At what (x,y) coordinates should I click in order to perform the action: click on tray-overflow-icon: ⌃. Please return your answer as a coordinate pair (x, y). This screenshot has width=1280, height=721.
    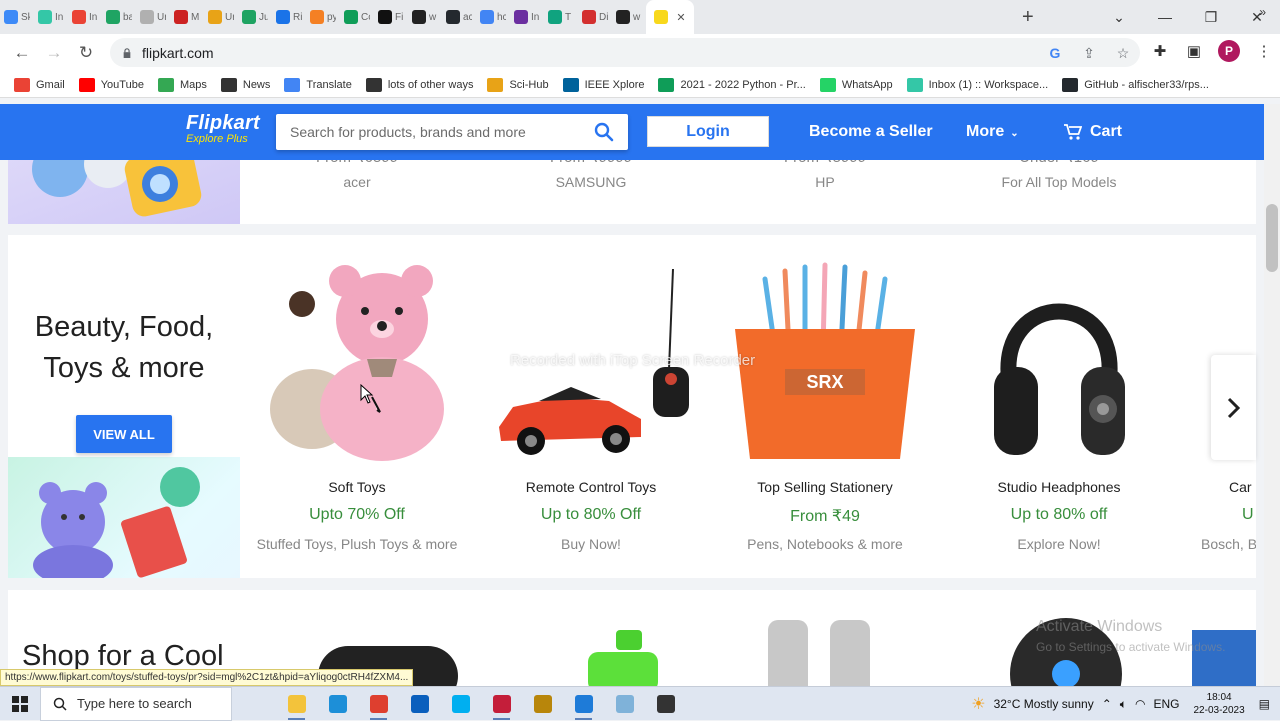
    Looking at the image, I should click on (1107, 704).